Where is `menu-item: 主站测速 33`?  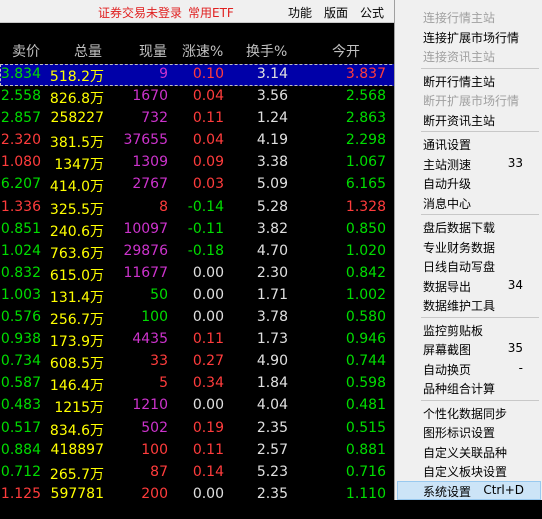 menu-item: 主站测速 33 is located at coordinates (468, 163).